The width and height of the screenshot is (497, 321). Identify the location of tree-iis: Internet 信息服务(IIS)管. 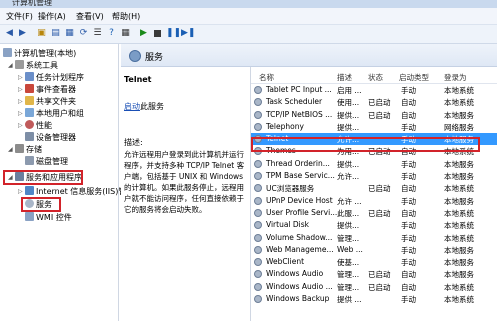
(75, 191).